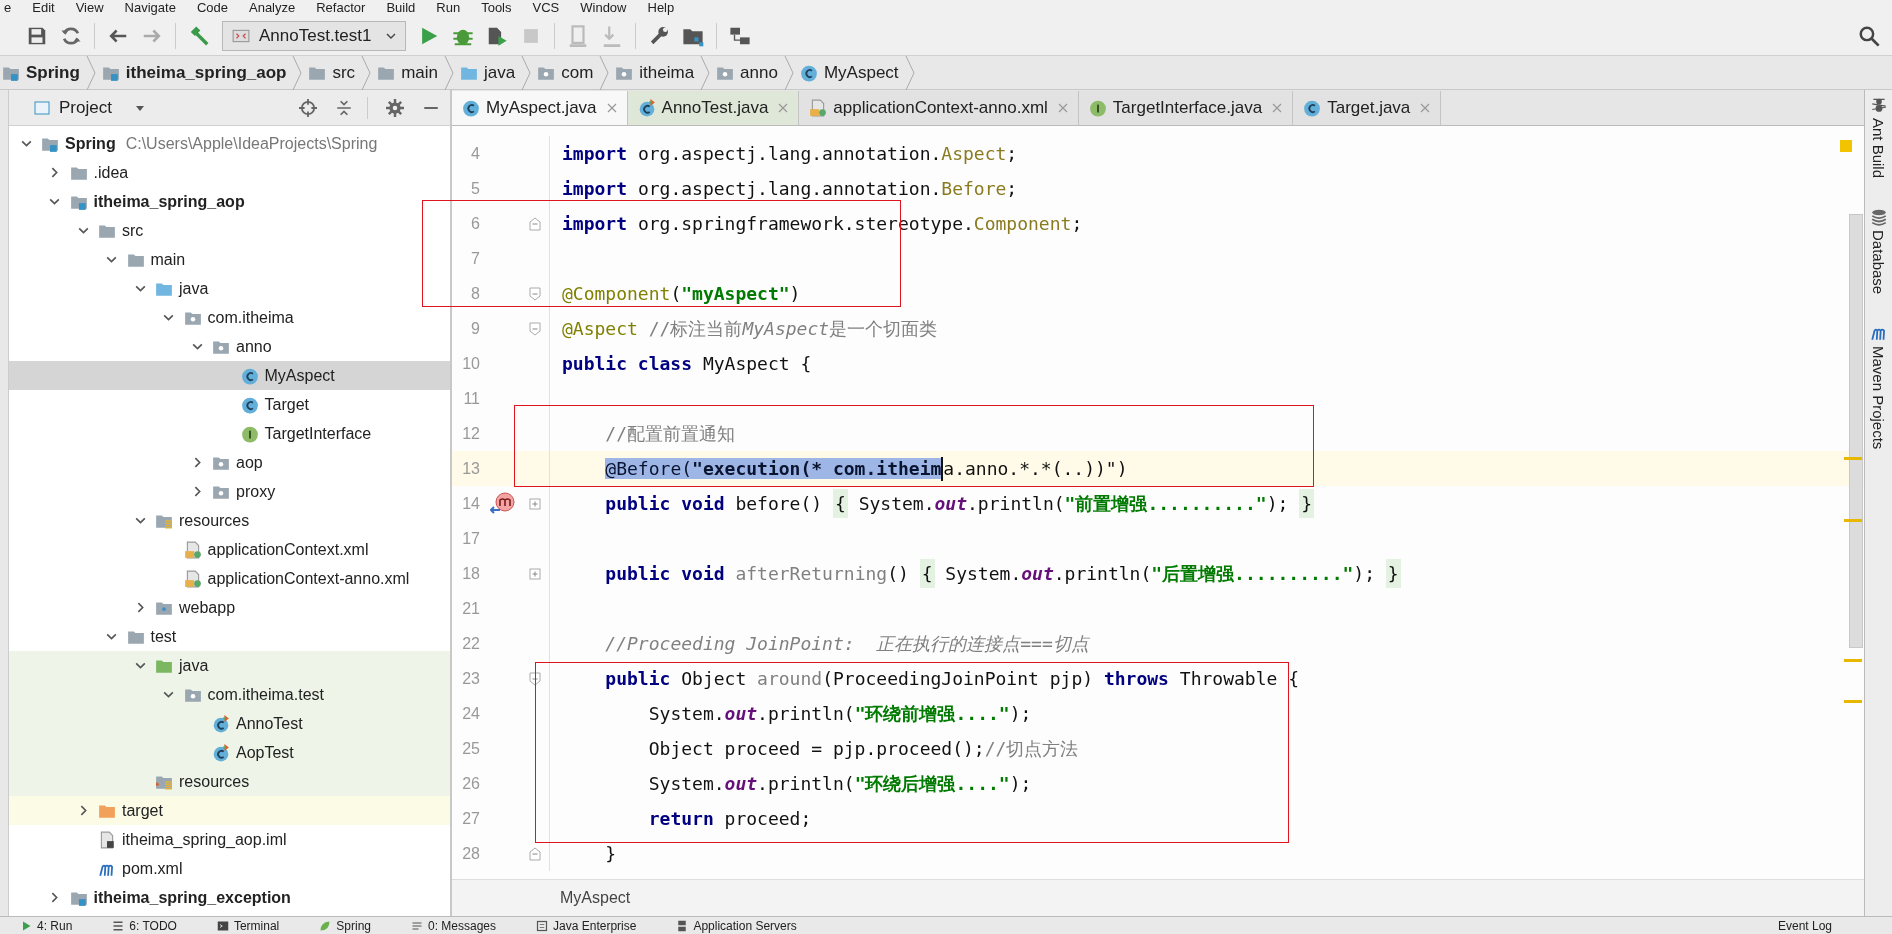 The image size is (1892, 934). I want to click on tool-window-button: Maven Projects, so click(1878, 387).